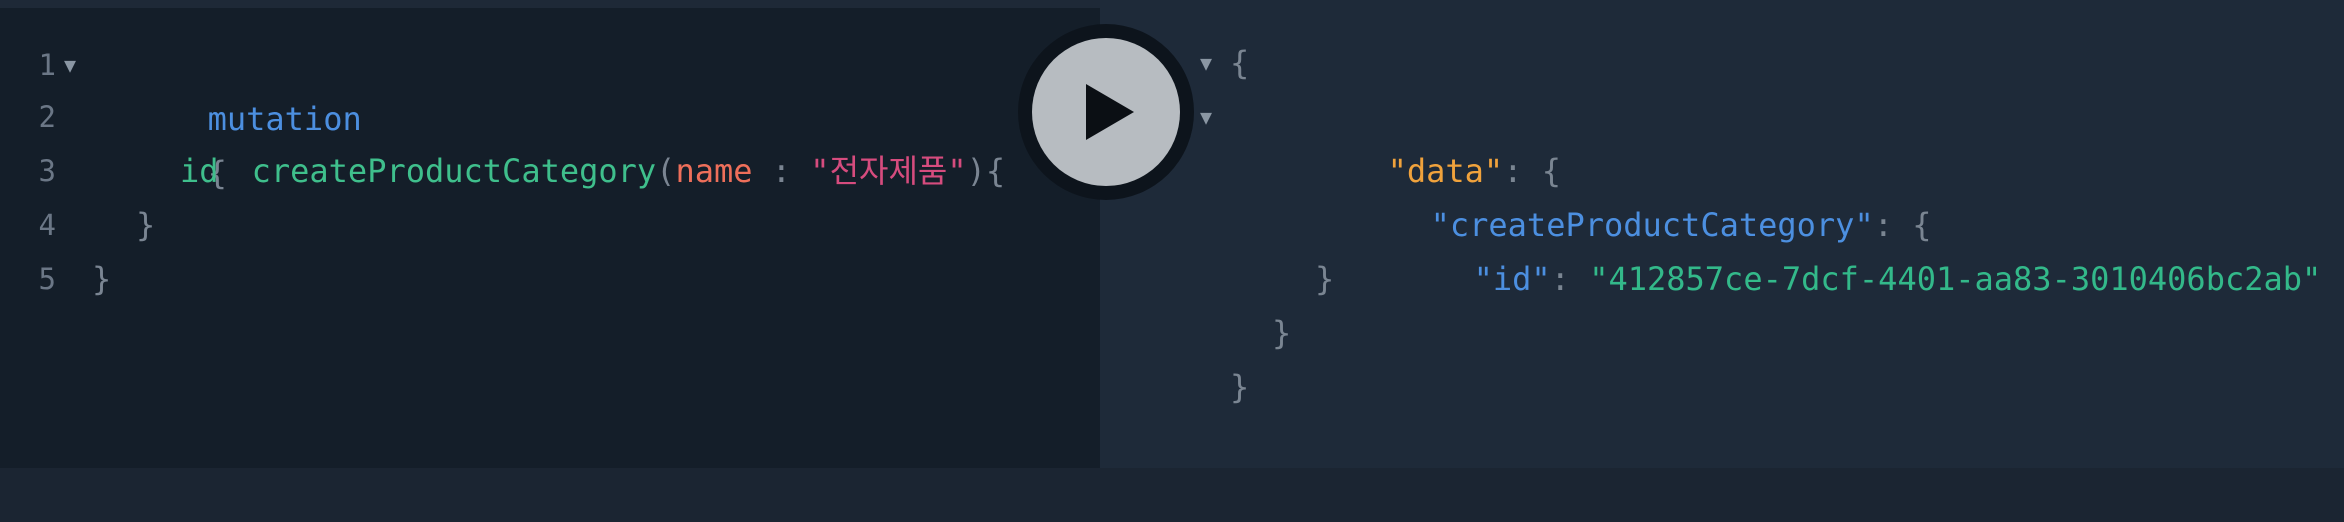 This screenshot has width=2344, height=522. What do you see at coordinates (500, 279) in the screenshot?
I see `editor-line: 5 }` at bounding box center [500, 279].